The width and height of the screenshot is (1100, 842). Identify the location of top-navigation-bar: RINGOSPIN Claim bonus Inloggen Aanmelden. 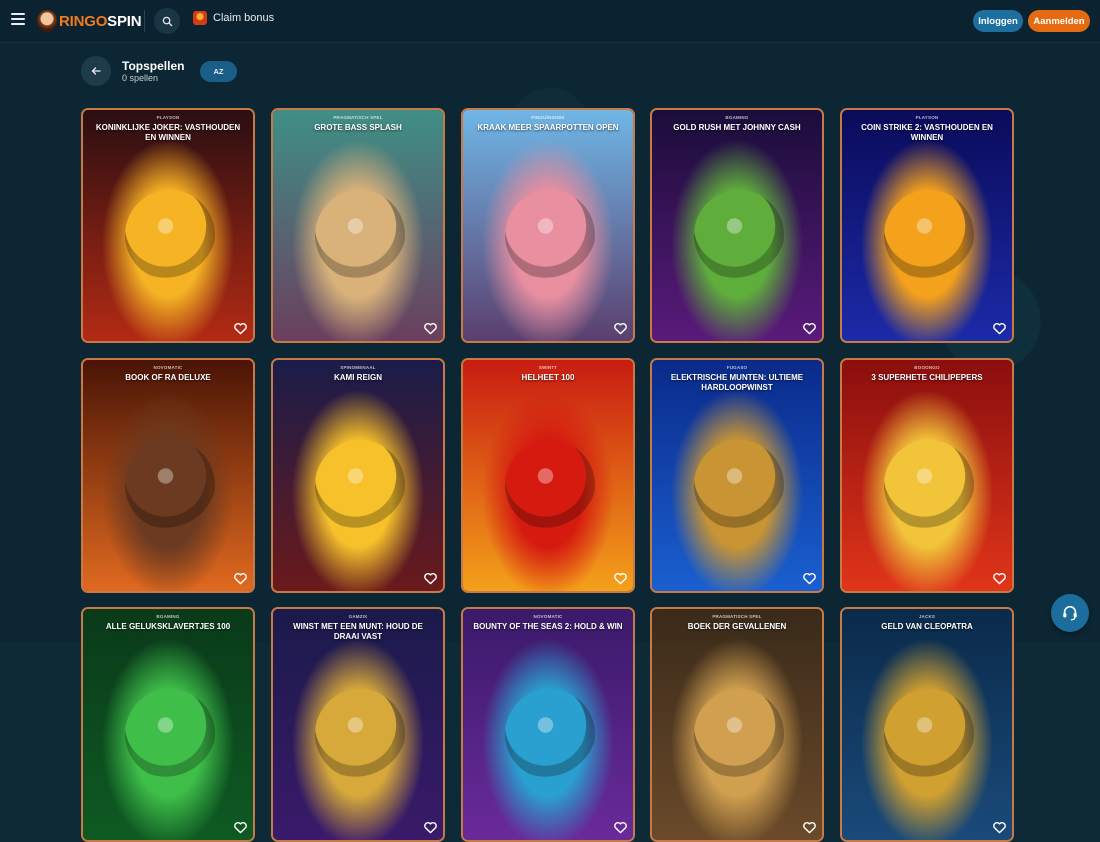
(550, 21).